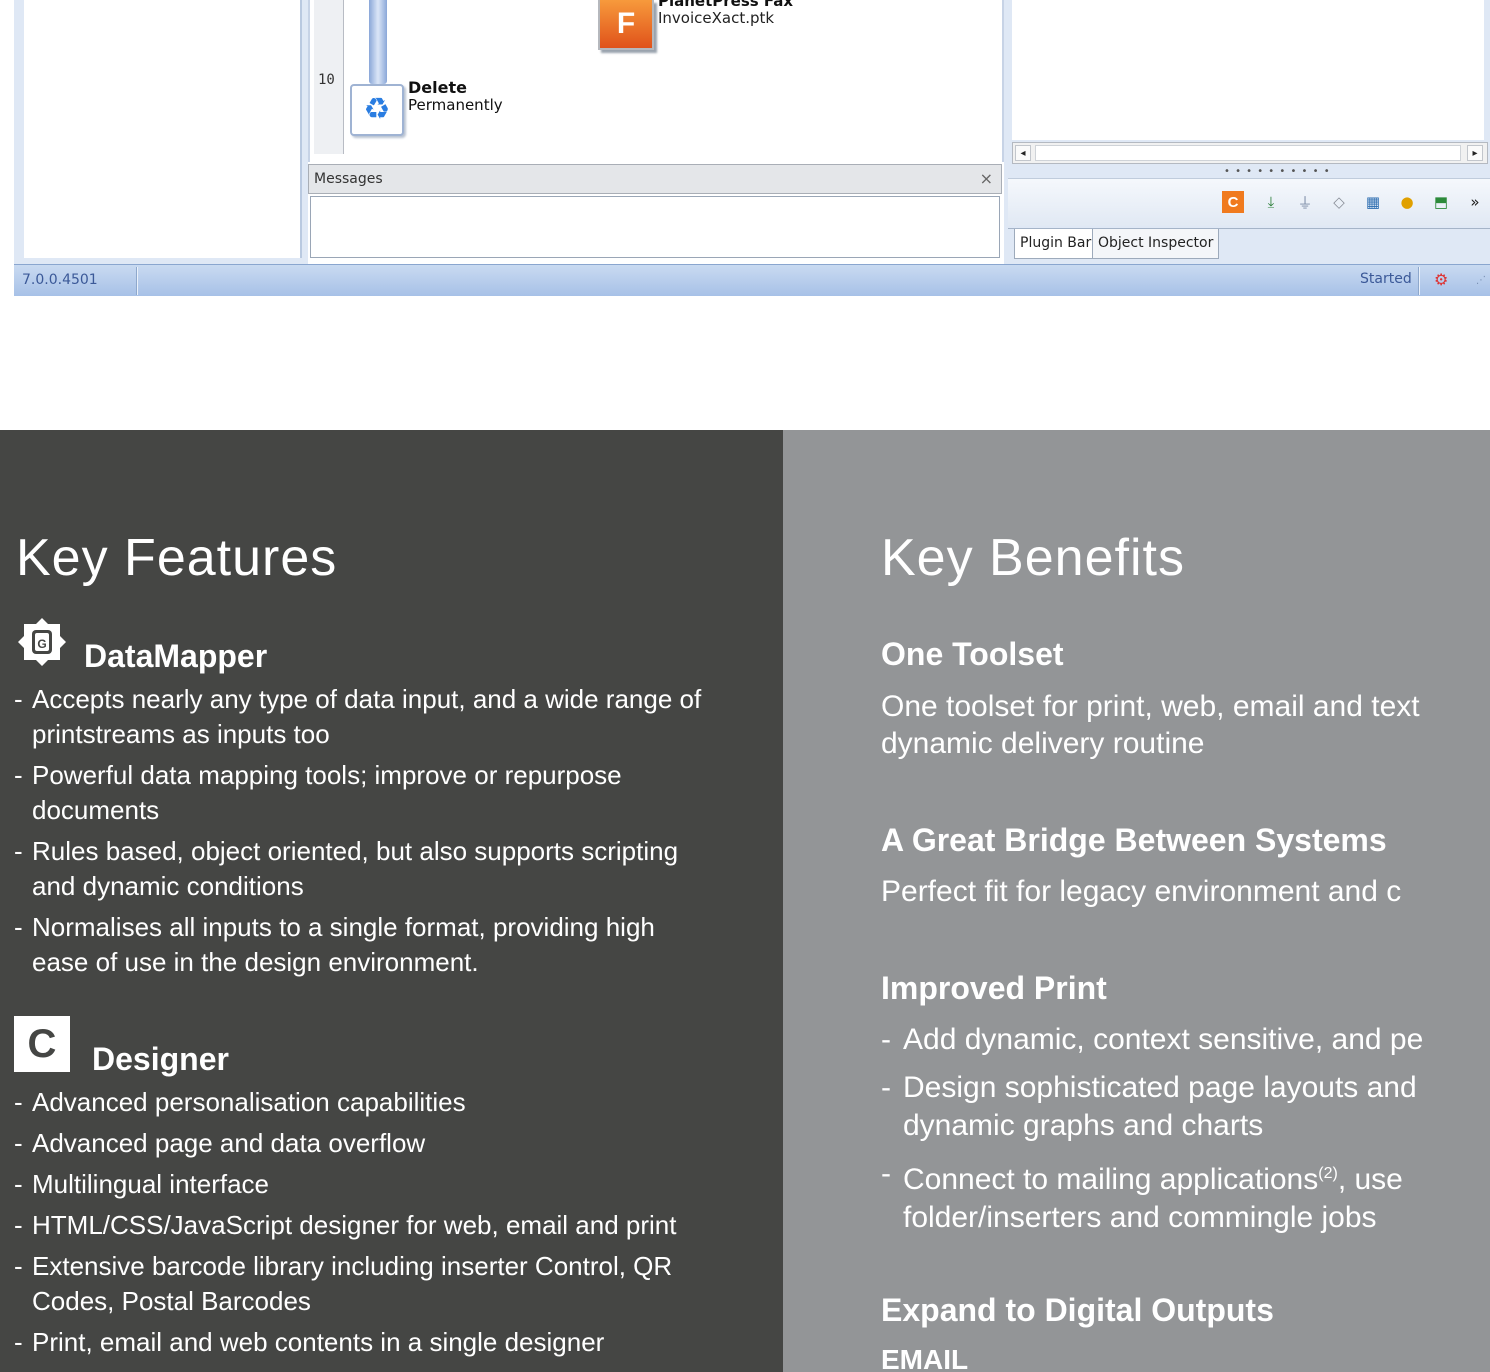 This screenshot has width=1490, height=1372. I want to click on list-item-text: , use, so click(1370, 1179).